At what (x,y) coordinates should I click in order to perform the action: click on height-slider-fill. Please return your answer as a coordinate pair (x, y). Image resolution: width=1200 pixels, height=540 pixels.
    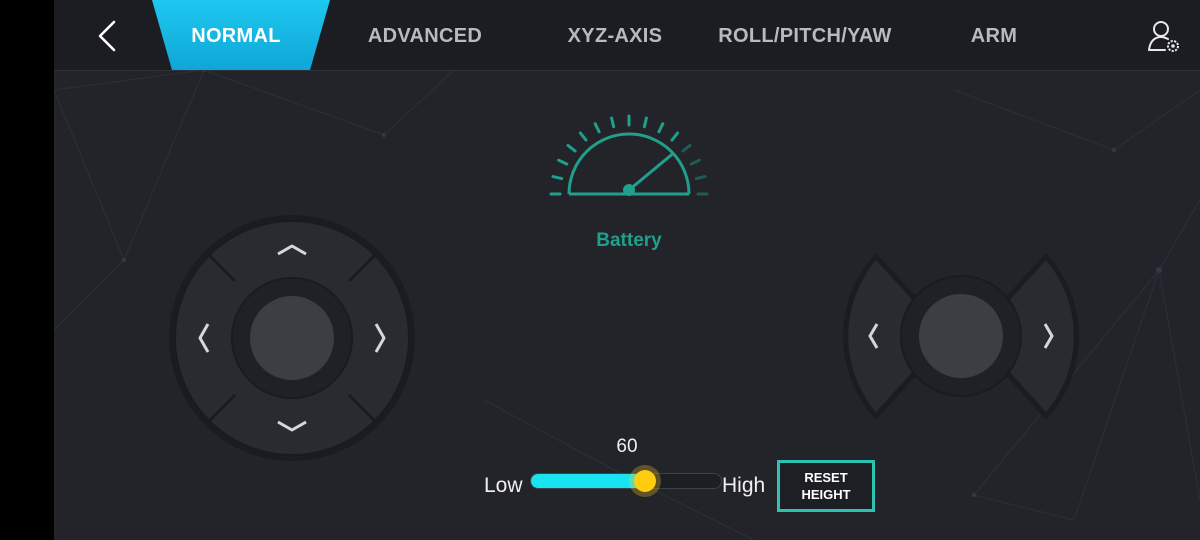
    Looking at the image, I should click on (588, 481).